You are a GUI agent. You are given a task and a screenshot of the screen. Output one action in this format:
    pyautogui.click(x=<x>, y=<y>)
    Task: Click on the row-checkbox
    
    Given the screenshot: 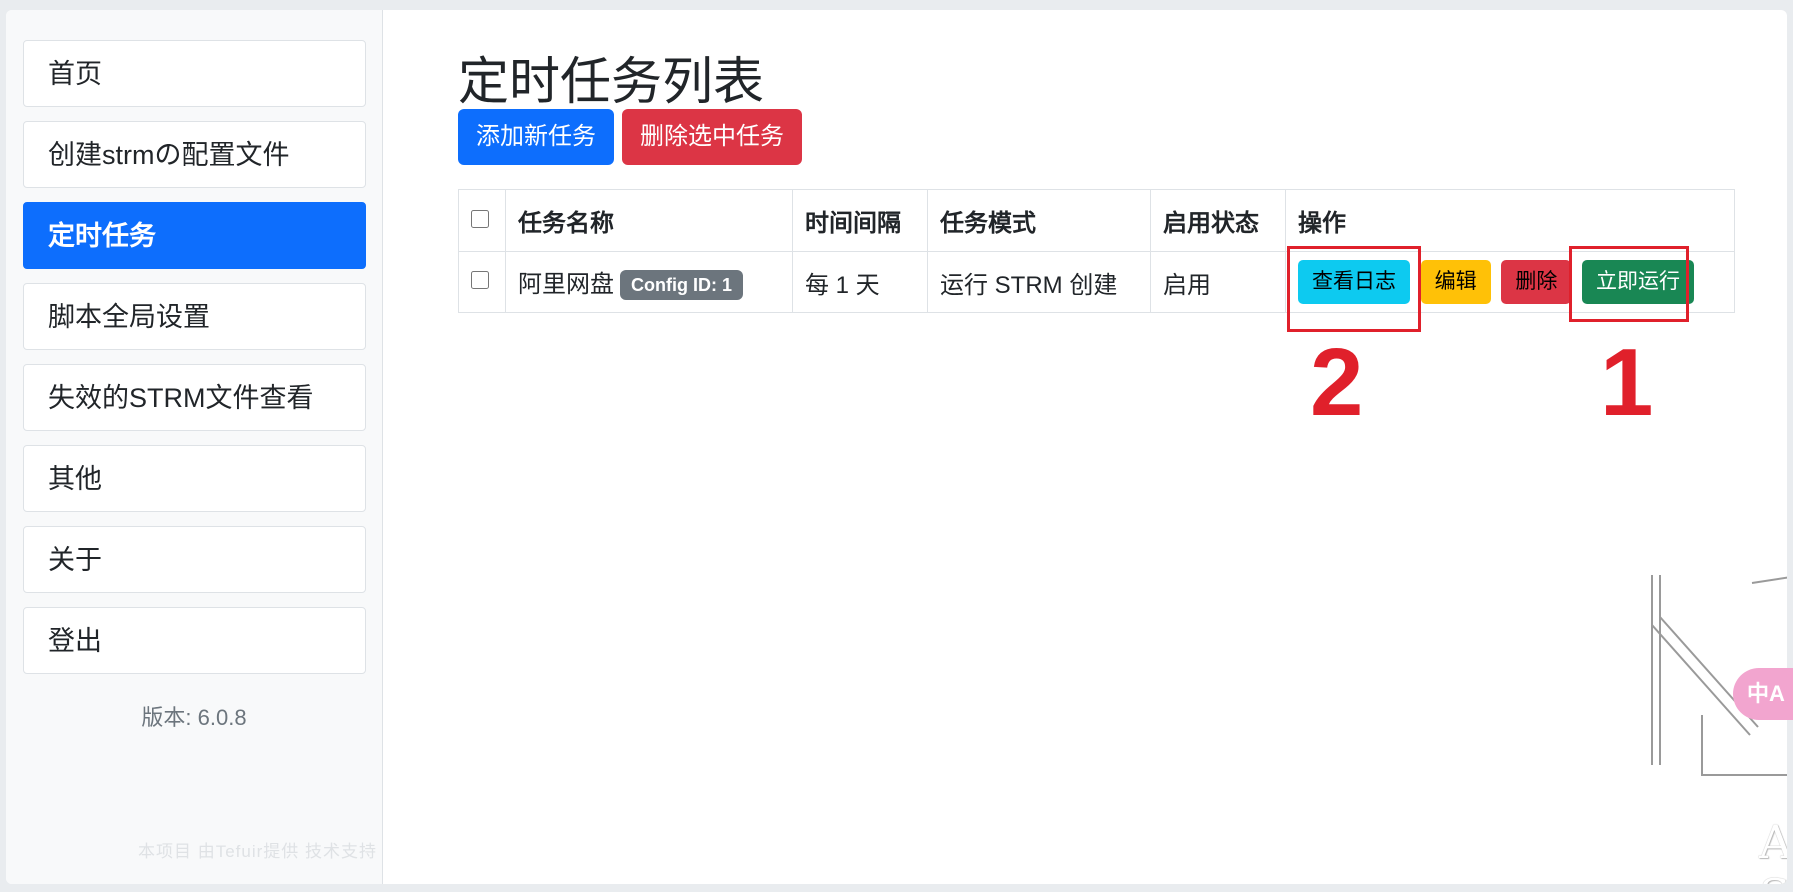 What is the action you would take?
    pyautogui.click(x=480, y=280)
    